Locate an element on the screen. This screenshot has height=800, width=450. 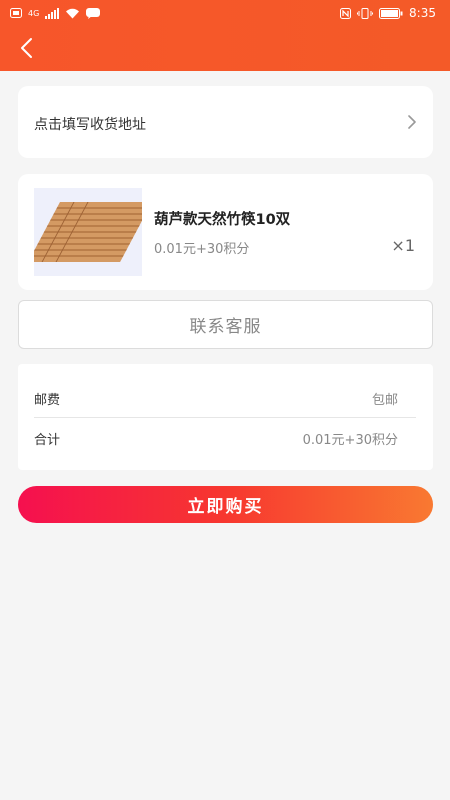
address-card: 点击填写收货地址 is located at coordinates (225, 122).